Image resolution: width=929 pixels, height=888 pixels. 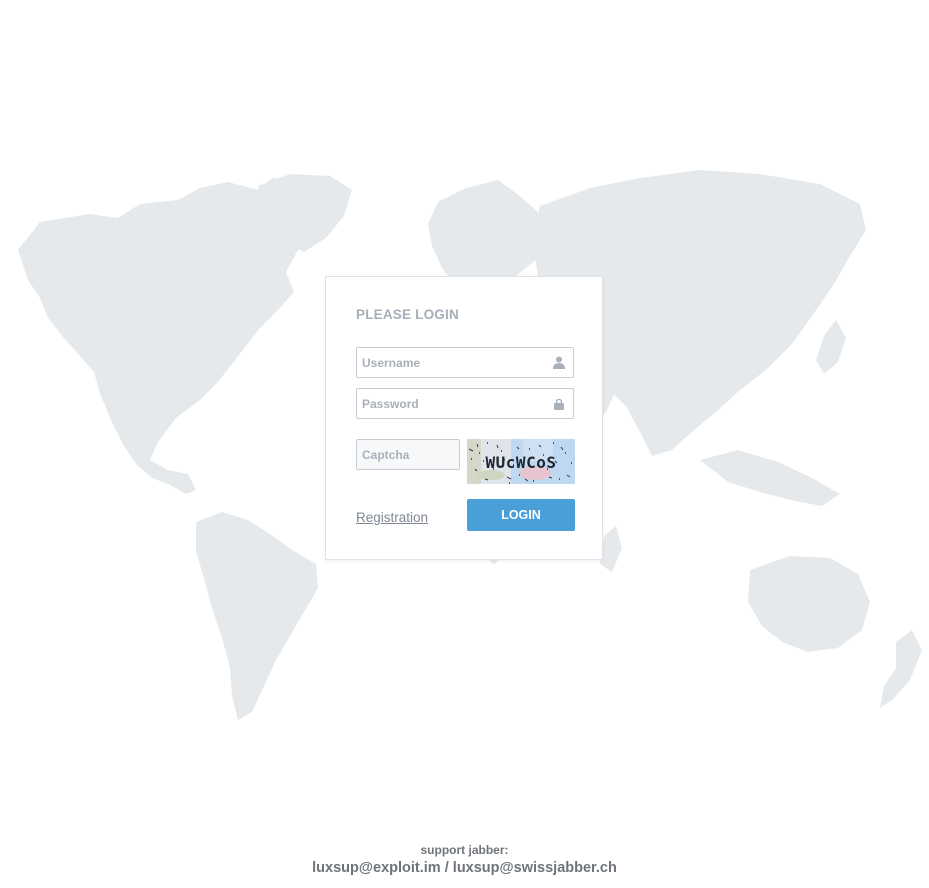 I want to click on user-icon, so click(x=559, y=362).